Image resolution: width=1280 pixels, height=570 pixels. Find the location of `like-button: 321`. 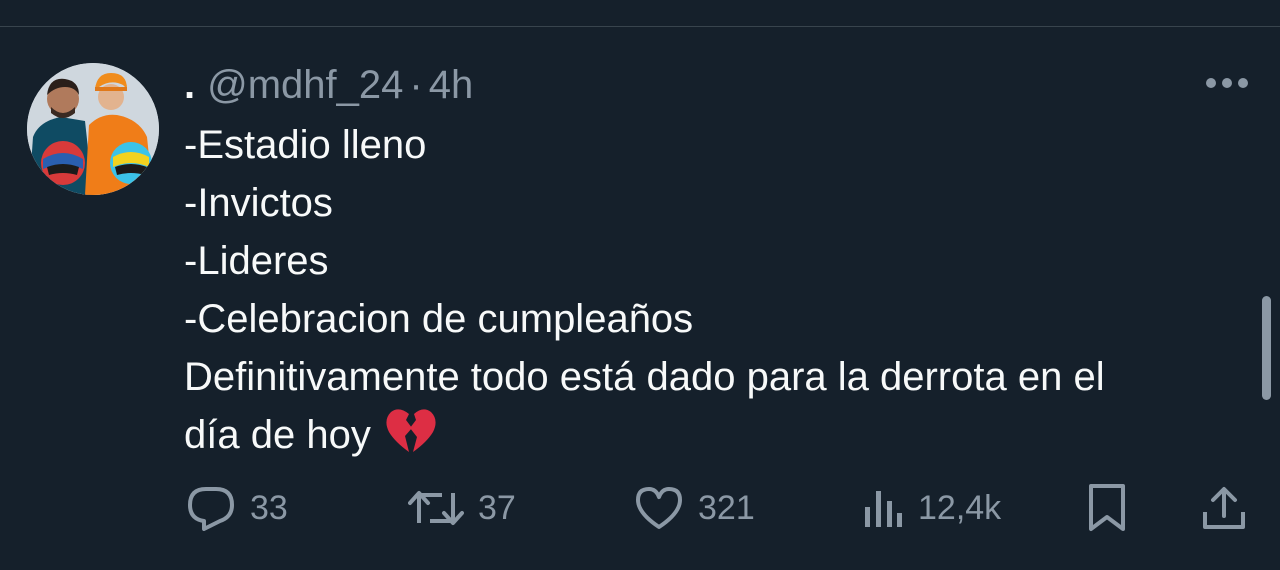

like-button: 321 is located at coordinates (694, 508).